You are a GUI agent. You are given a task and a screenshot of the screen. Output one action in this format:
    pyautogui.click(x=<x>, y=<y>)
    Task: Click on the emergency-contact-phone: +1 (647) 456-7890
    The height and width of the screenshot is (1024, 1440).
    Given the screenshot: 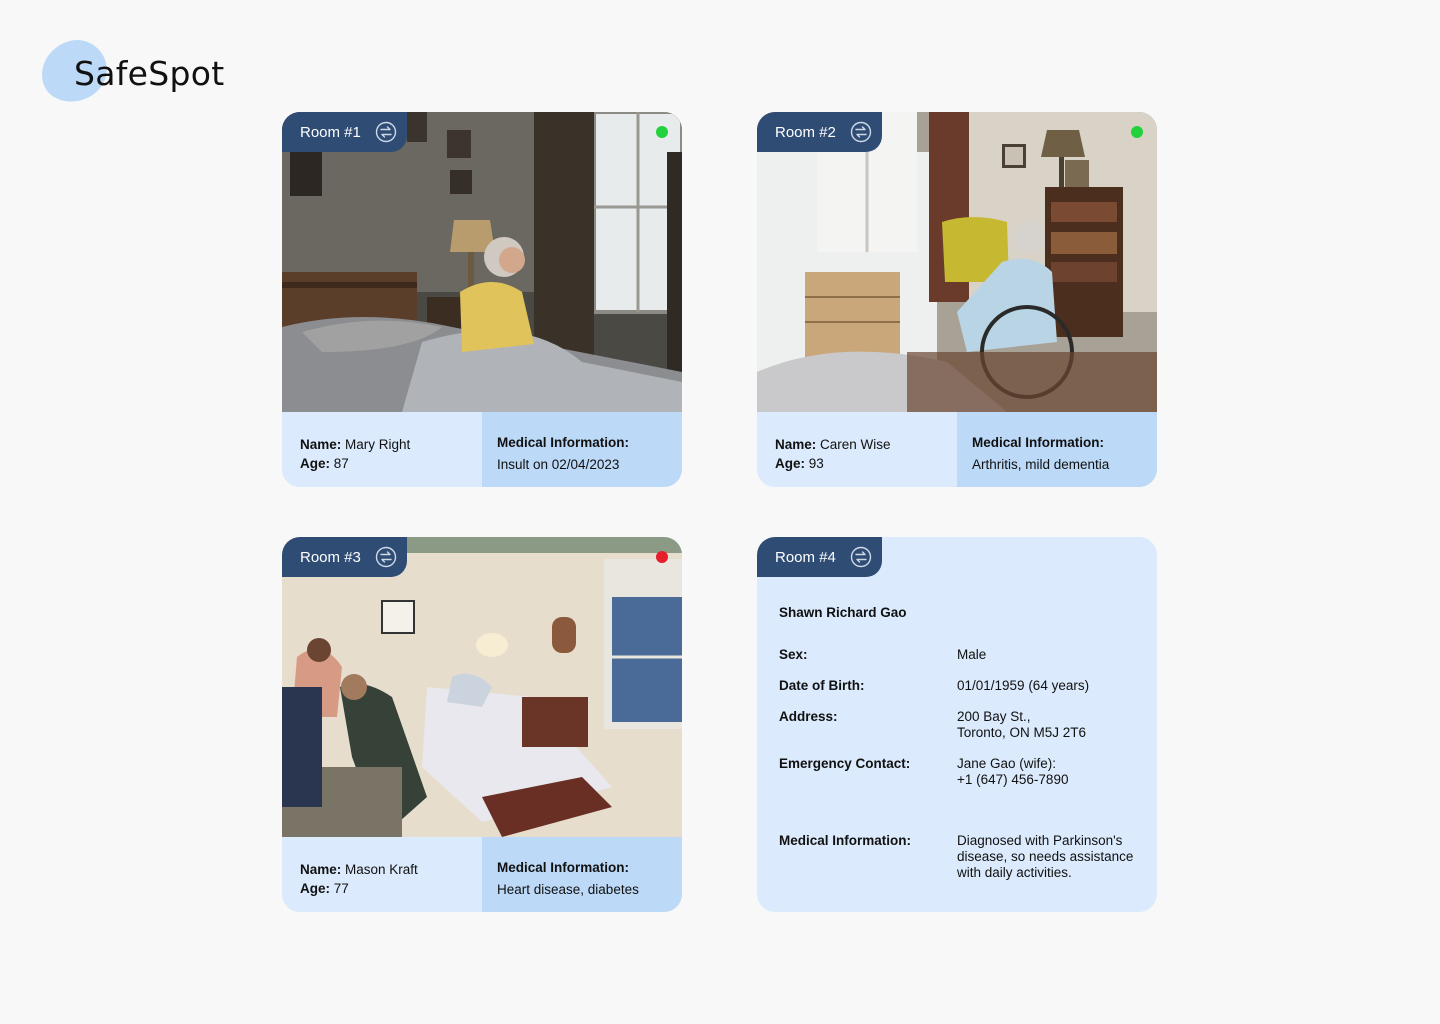 What is the action you would take?
    pyautogui.click(x=1049, y=780)
    